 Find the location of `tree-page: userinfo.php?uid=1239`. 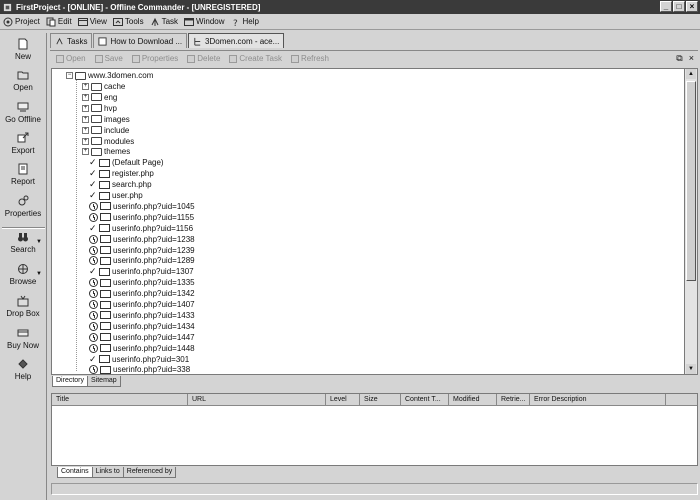

tree-page: userinfo.php?uid=1239 is located at coordinates (142, 250).